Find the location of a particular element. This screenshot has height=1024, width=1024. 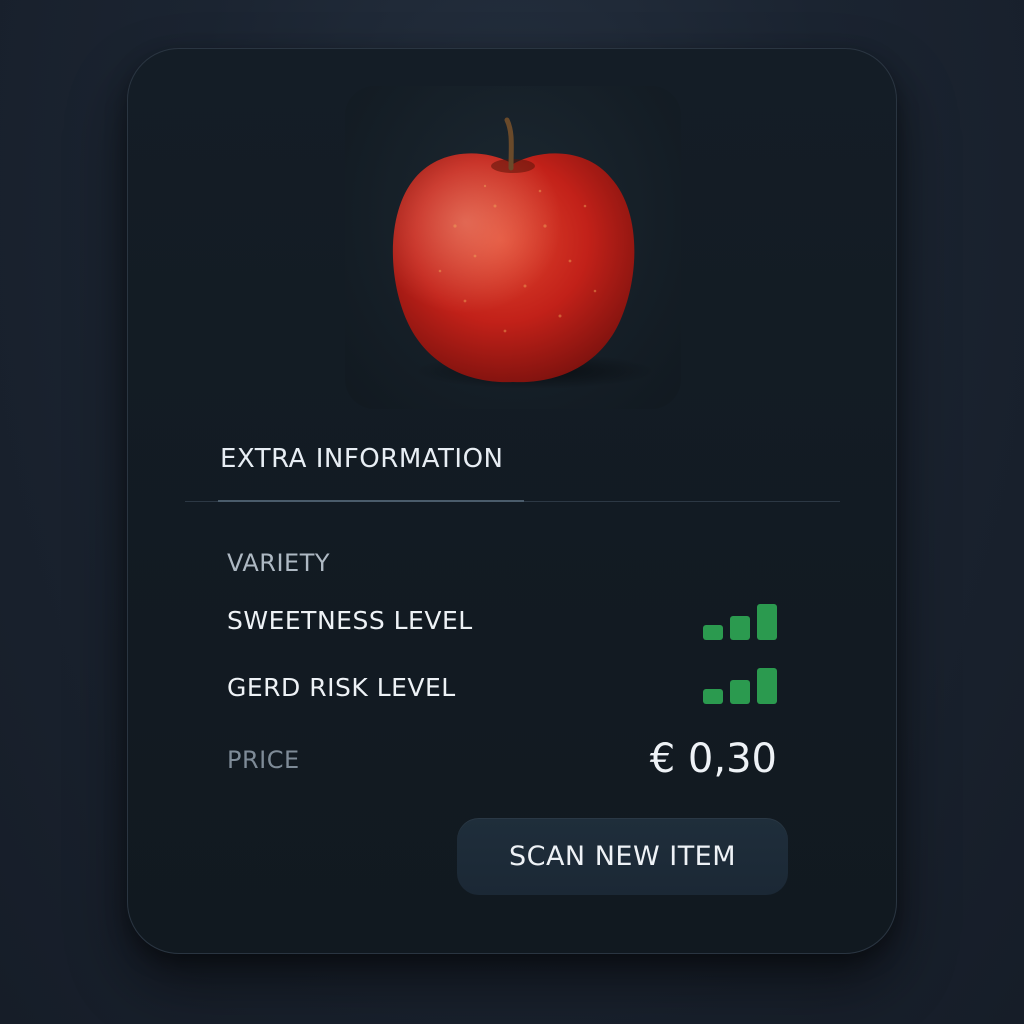

product-image is located at coordinates (513, 247).